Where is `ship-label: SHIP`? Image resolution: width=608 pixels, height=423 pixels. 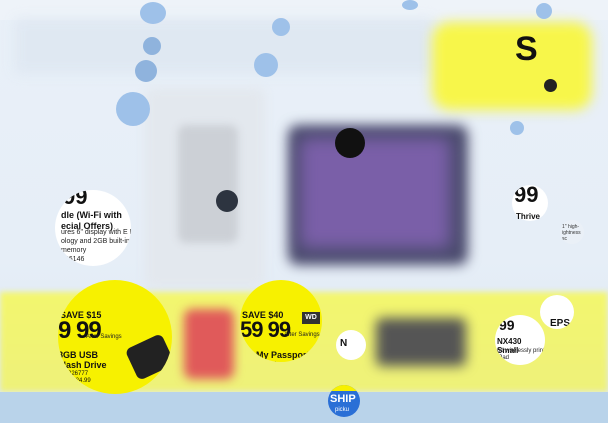 ship-label: SHIP is located at coordinates (343, 399).